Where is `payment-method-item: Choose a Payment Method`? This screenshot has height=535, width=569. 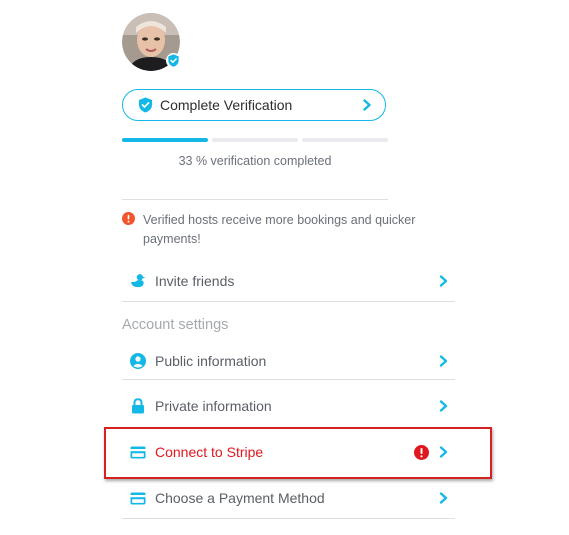
payment-method-item: Choose a Payment Method is located at coordinates (288, 498).